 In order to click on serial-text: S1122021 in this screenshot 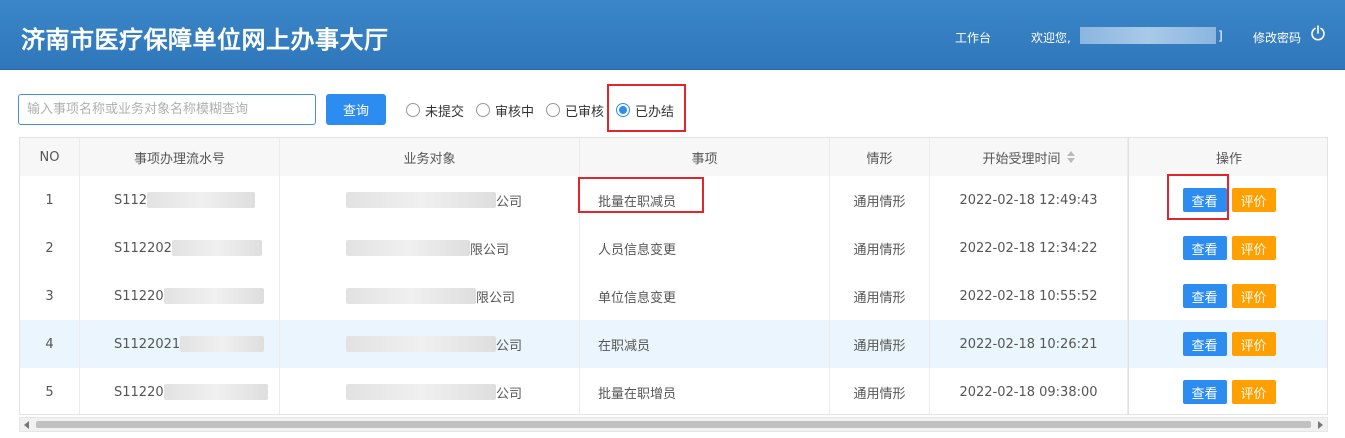, I will do `click(147, 344)`.